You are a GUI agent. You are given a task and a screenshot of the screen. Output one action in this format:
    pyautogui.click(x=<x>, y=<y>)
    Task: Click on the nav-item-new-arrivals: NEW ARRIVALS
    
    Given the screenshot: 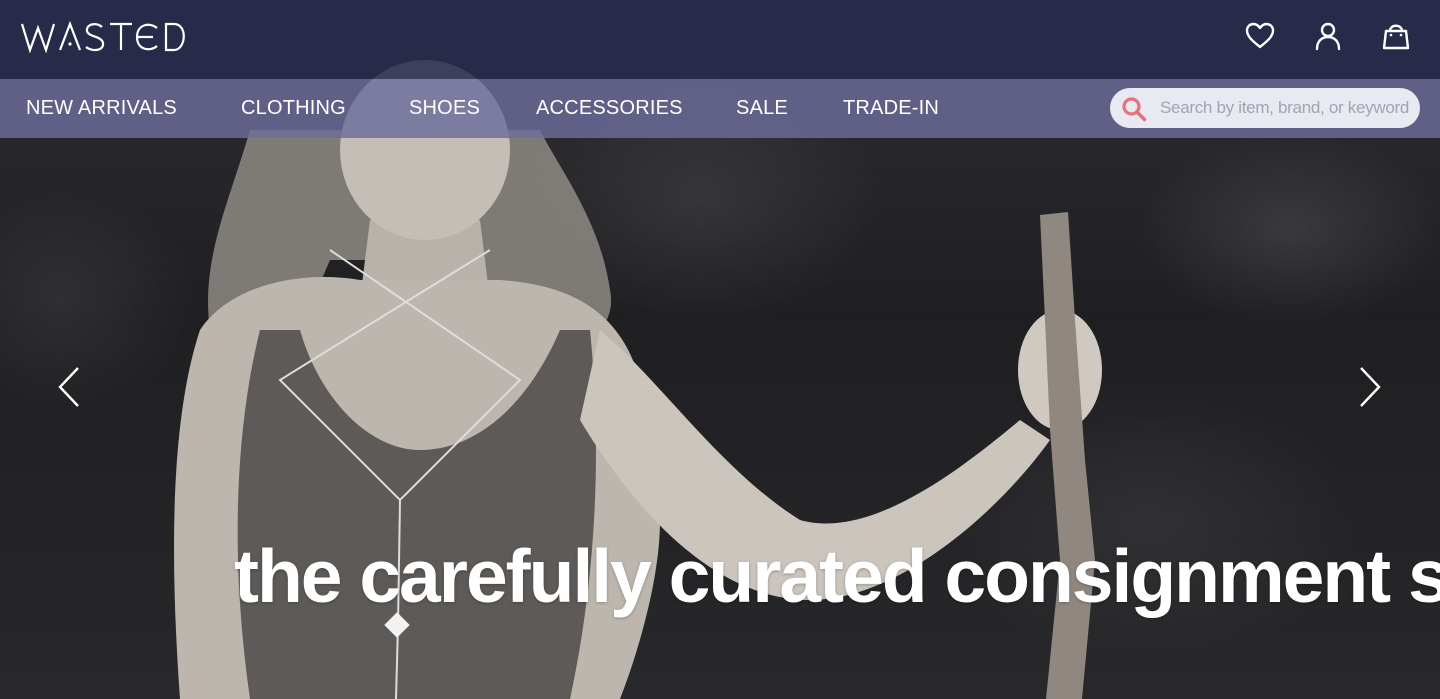 What is the action you would take?
    pyautogui.click(x=101, y=108)
    